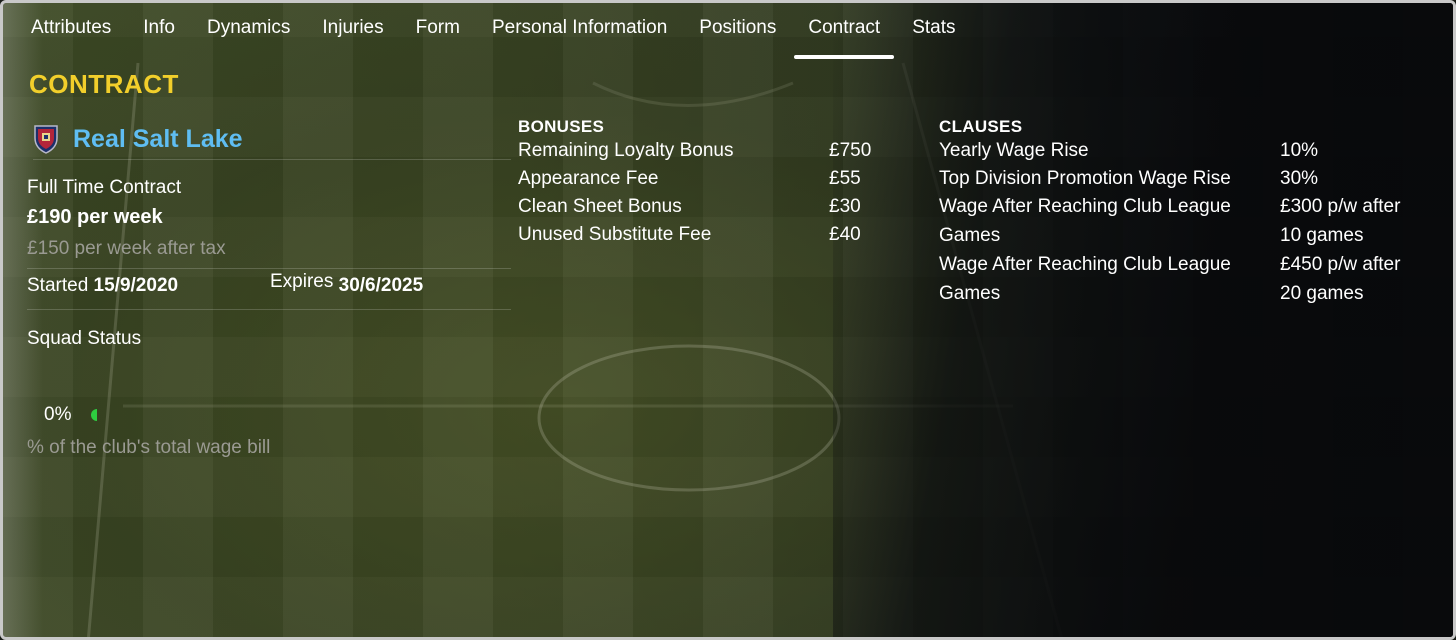  What do you see at coordinates (844, 31) in the screenshot?
I see `tab-contract: Contract` at bounding box center [844, 31].